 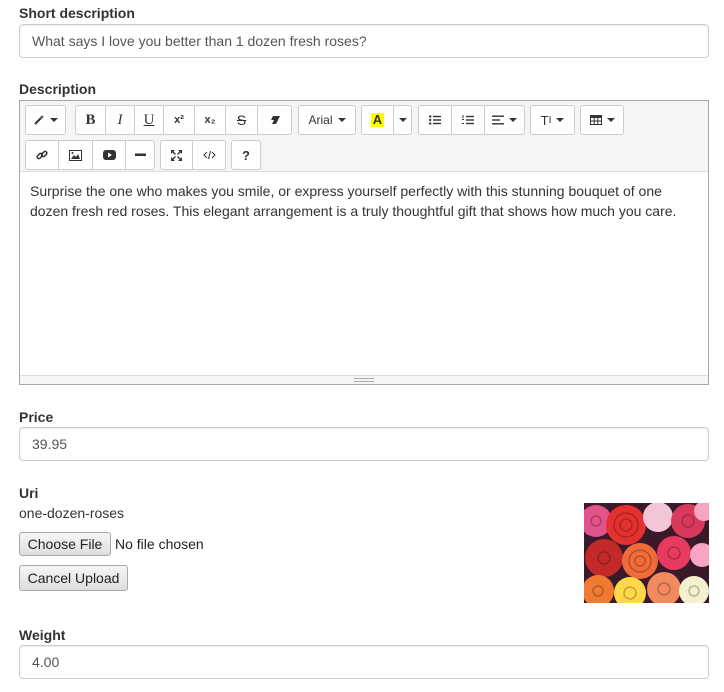 What do you see at coordinates (320, 120) in the screenshot?
I see `font-name-value: Arial` at bounding box center [320, 120].